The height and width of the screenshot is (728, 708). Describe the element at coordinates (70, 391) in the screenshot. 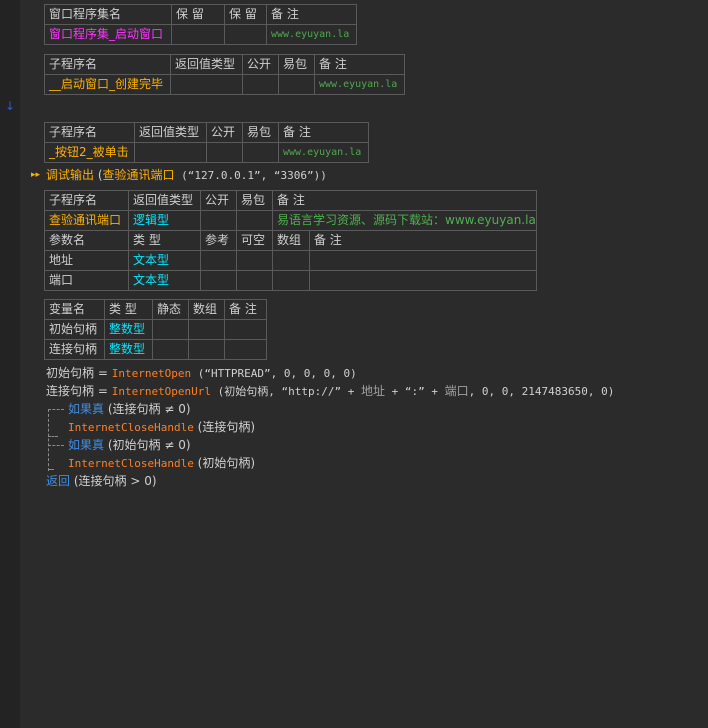

I see `code-variable: 连接句柄` at that location.